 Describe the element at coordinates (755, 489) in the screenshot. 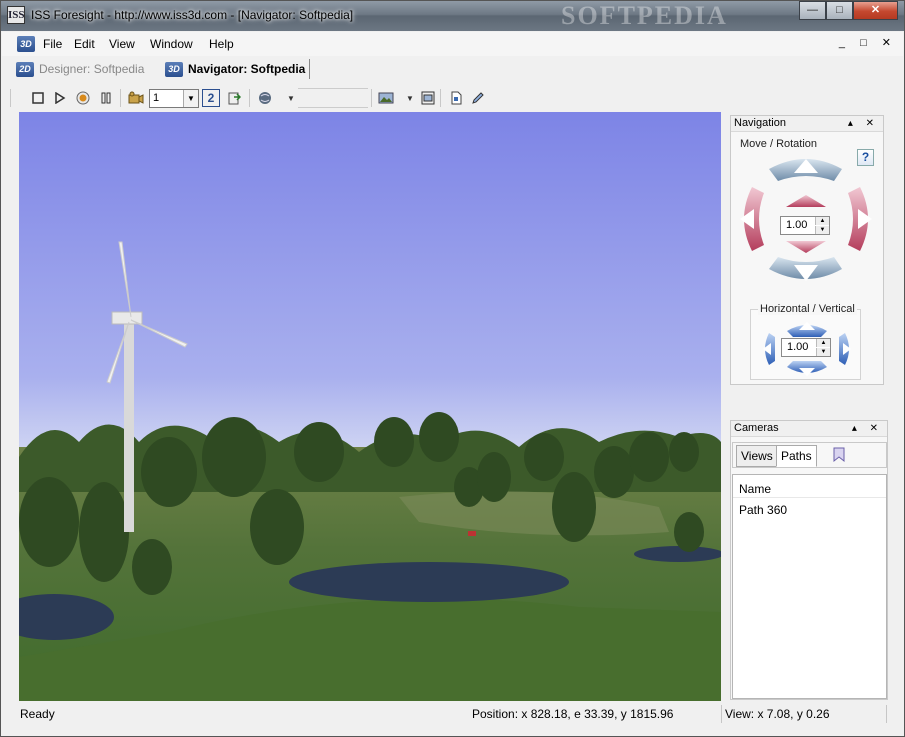

I see `column-header-name: Name` at that location.